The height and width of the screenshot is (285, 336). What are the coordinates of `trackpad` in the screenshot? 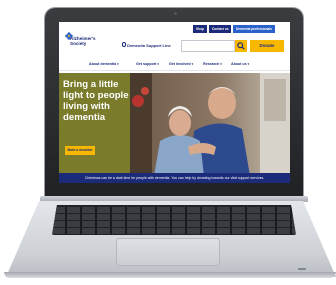 It's located at (168, 252).